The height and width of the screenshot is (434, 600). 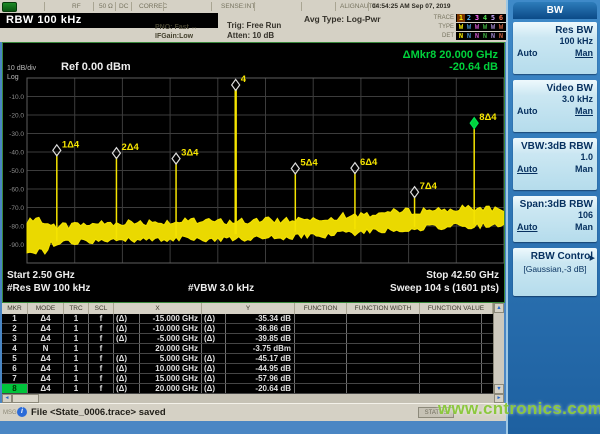 I want to click on table-header-cell: MKR, so click(x=15, y=308).